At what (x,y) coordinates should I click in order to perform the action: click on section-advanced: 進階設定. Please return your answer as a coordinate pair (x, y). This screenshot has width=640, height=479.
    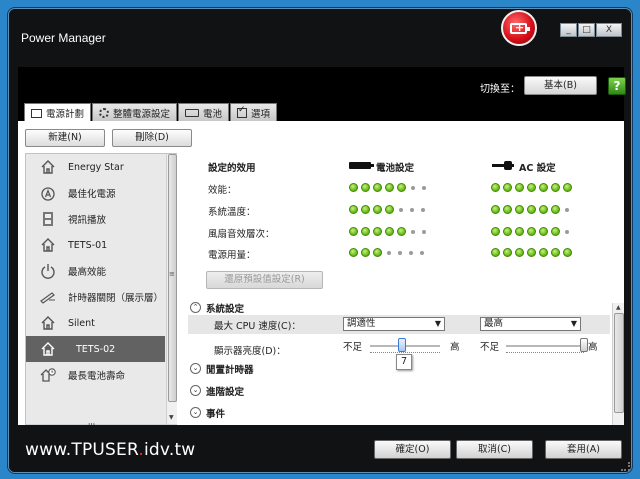
    Looking at the image, I should click on (225, 391).